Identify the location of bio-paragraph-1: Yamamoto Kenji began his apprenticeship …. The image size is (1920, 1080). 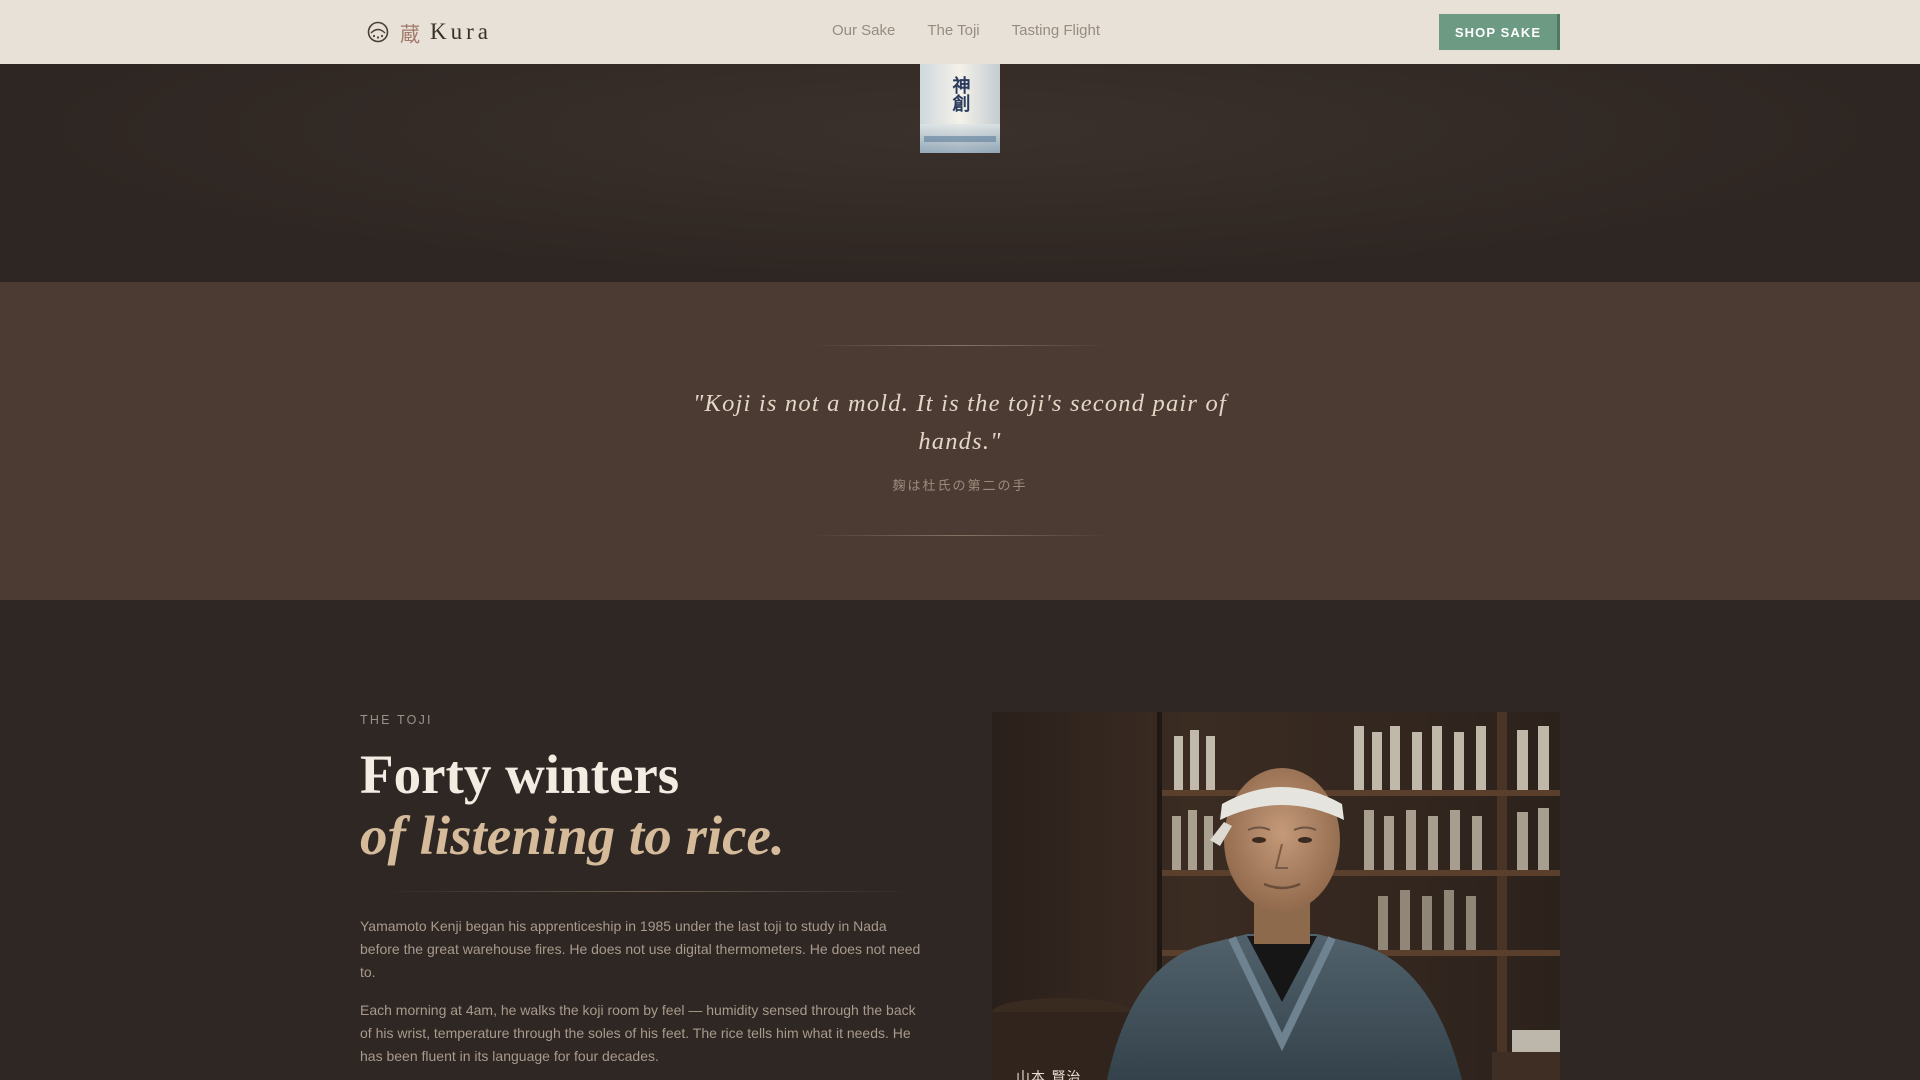
(640, 949).